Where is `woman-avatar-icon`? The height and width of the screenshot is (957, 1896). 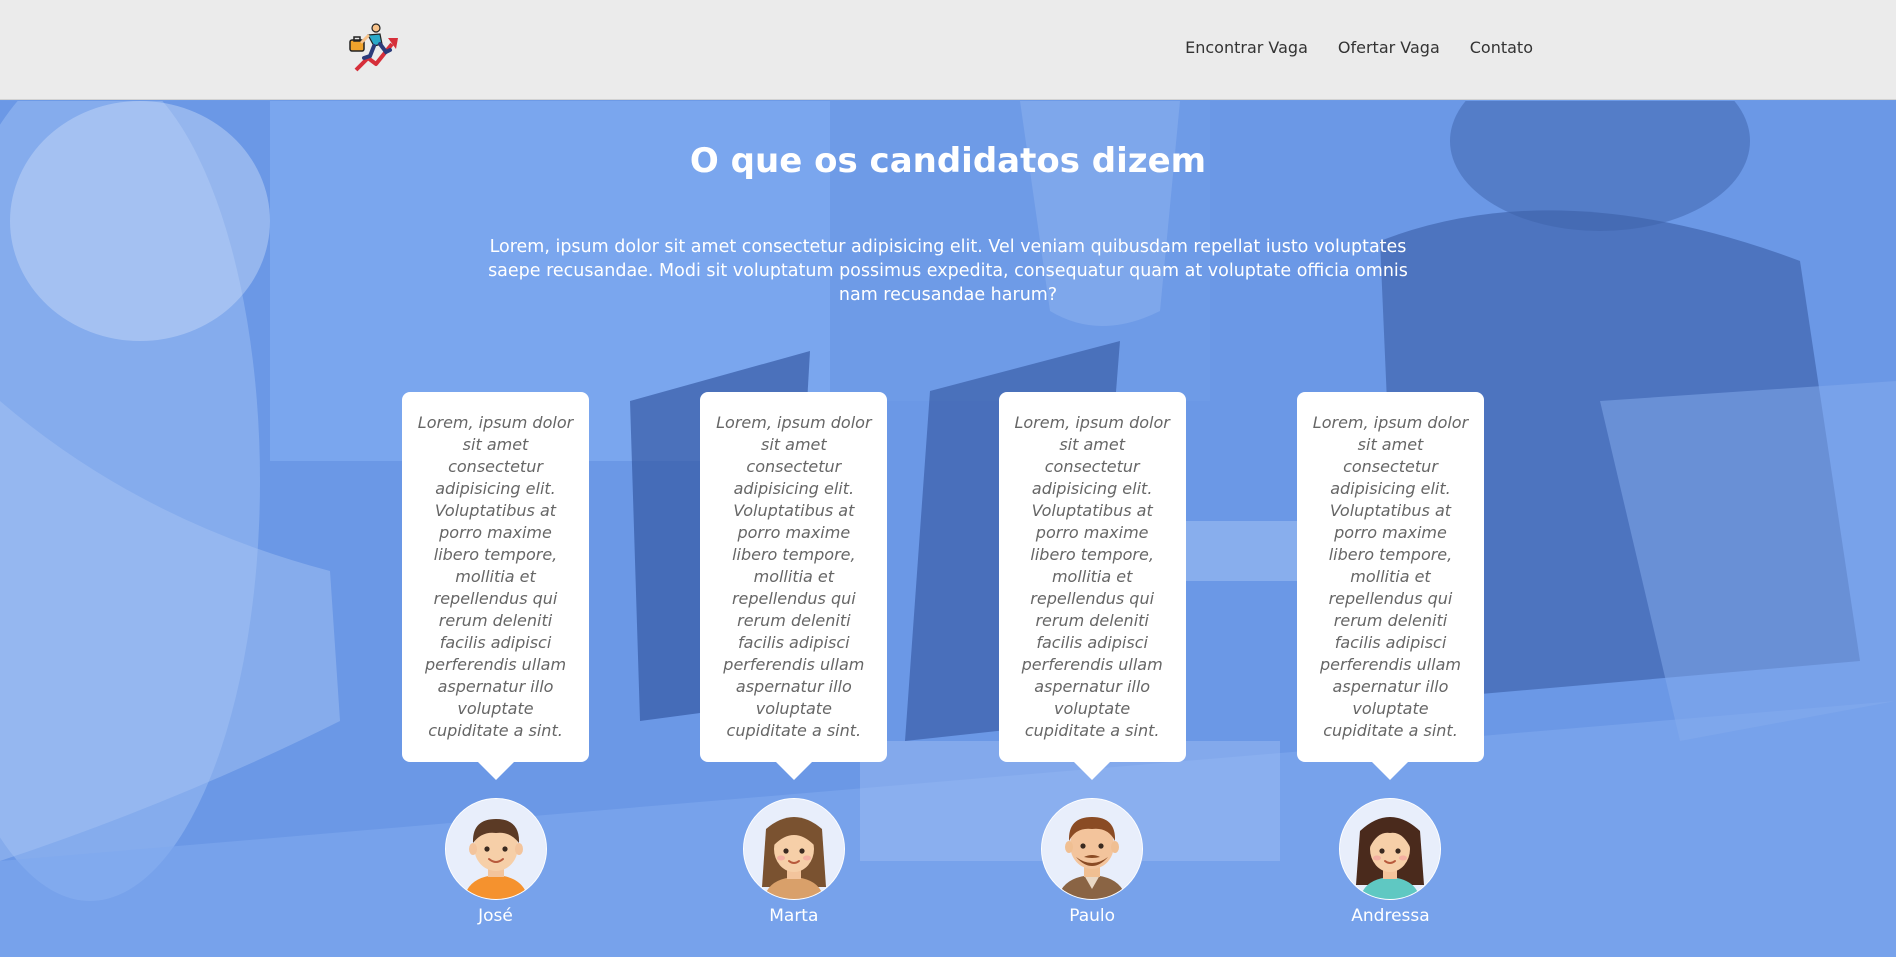
woman-avatar-icon is located at coordinates (793, 849).